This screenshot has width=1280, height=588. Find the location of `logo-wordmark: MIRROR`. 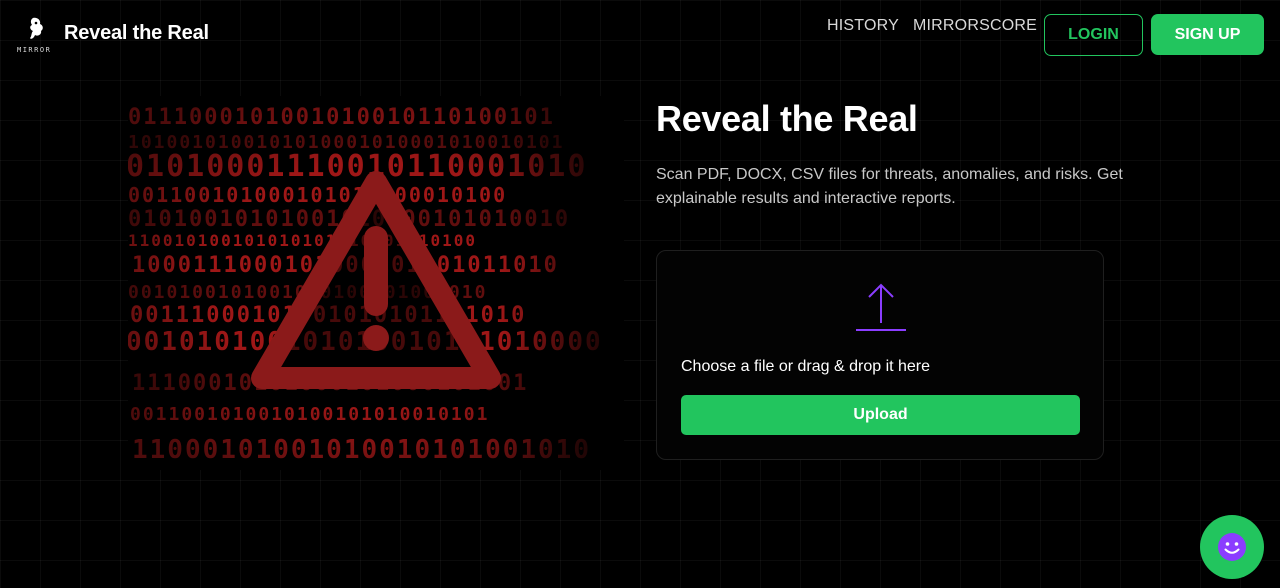

logo-wordmark: MIRROR is located at coordinates (34, 50).